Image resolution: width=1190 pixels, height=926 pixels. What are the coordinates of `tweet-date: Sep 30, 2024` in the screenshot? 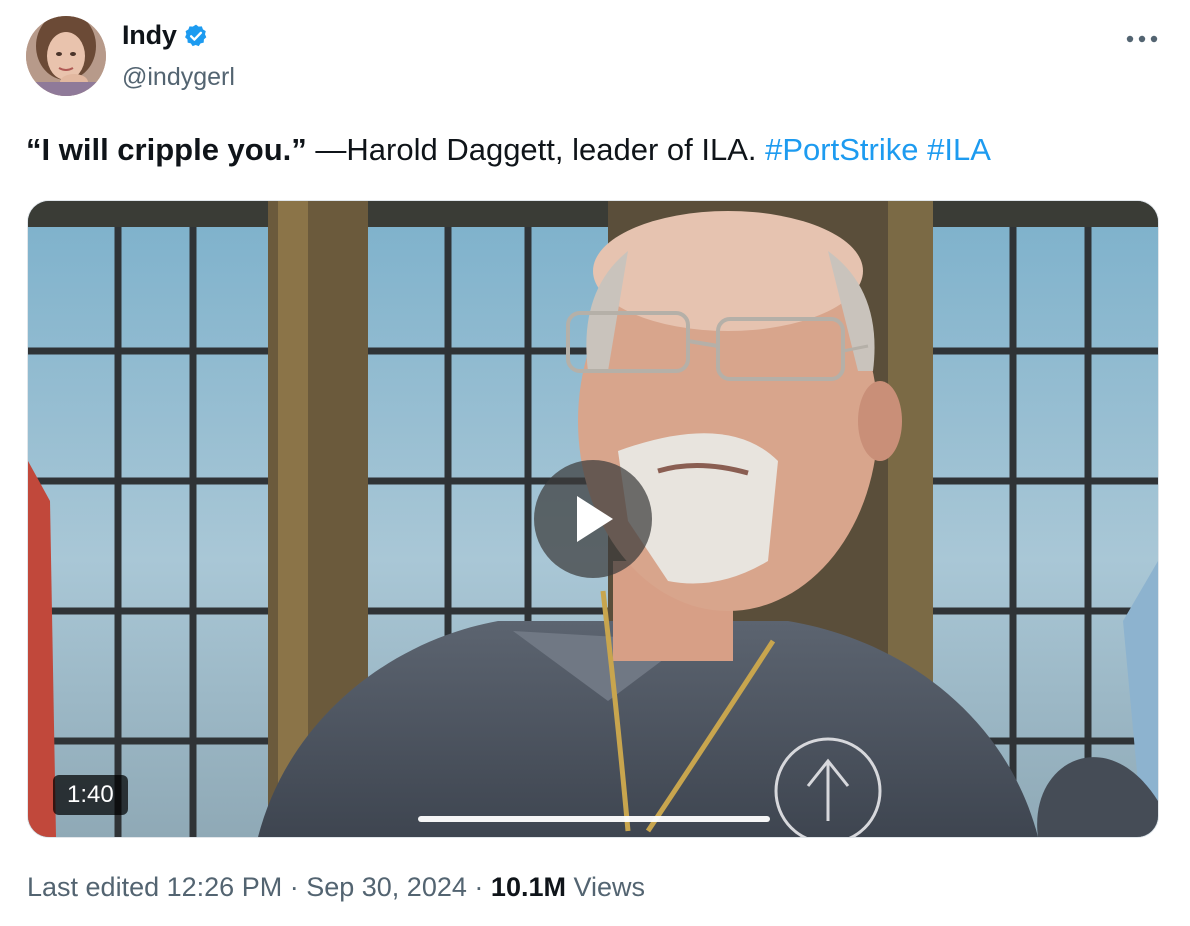 It's located at (386, 887).